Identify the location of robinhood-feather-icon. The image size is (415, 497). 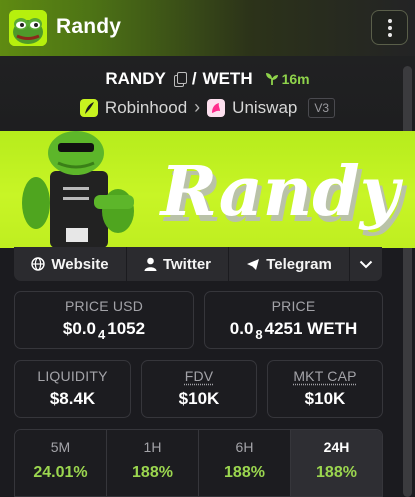
(88, 107).